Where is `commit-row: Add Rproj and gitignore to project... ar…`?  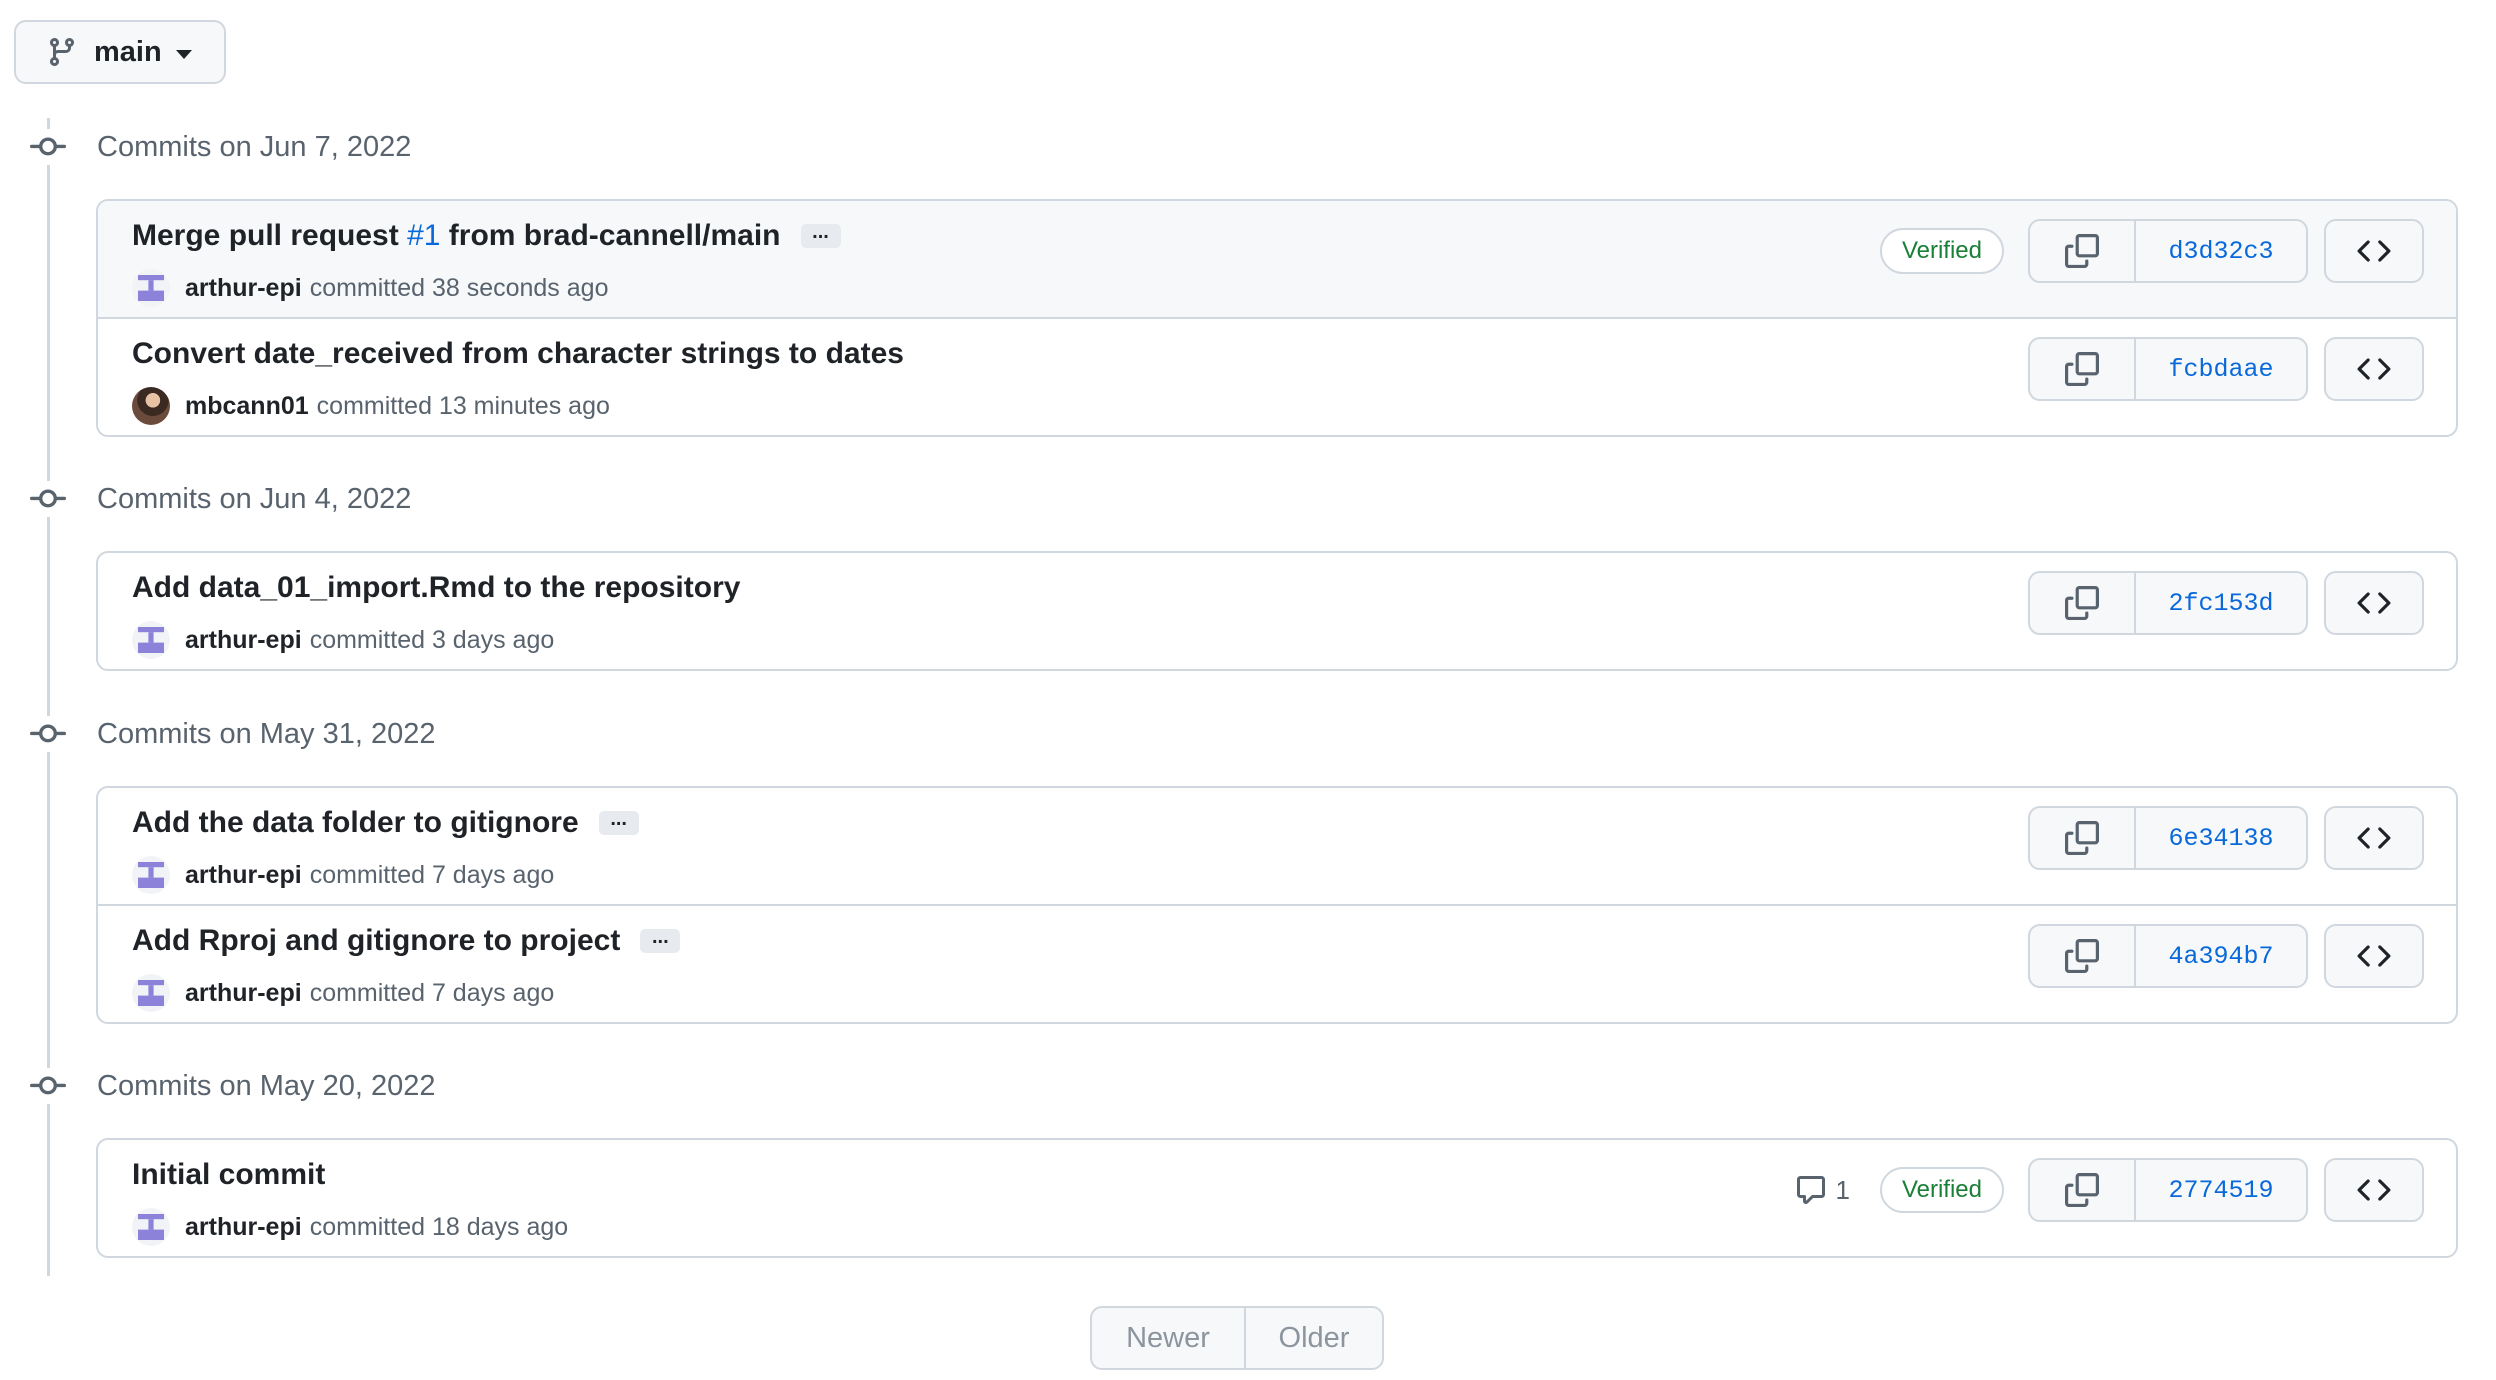 commit-row: Add Rproj and gitignore to project... ar… is located at coordinates (1277, 962).